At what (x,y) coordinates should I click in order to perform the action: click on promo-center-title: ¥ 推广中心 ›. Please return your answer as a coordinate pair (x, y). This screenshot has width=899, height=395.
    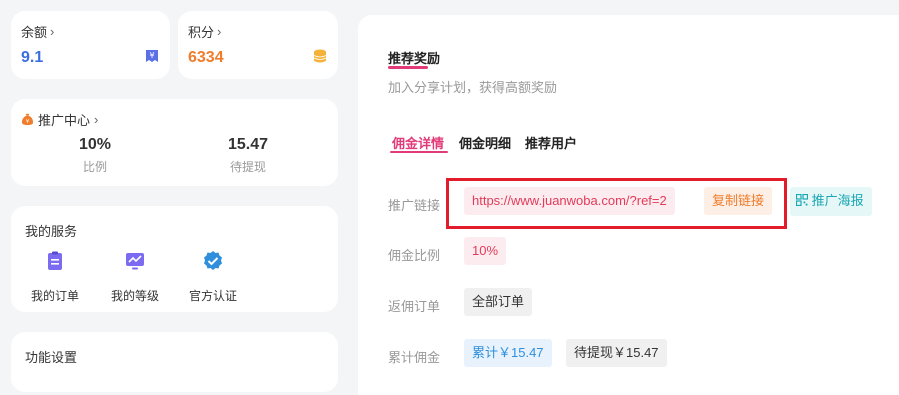
    Looking at the image, I should click on (59, 119).